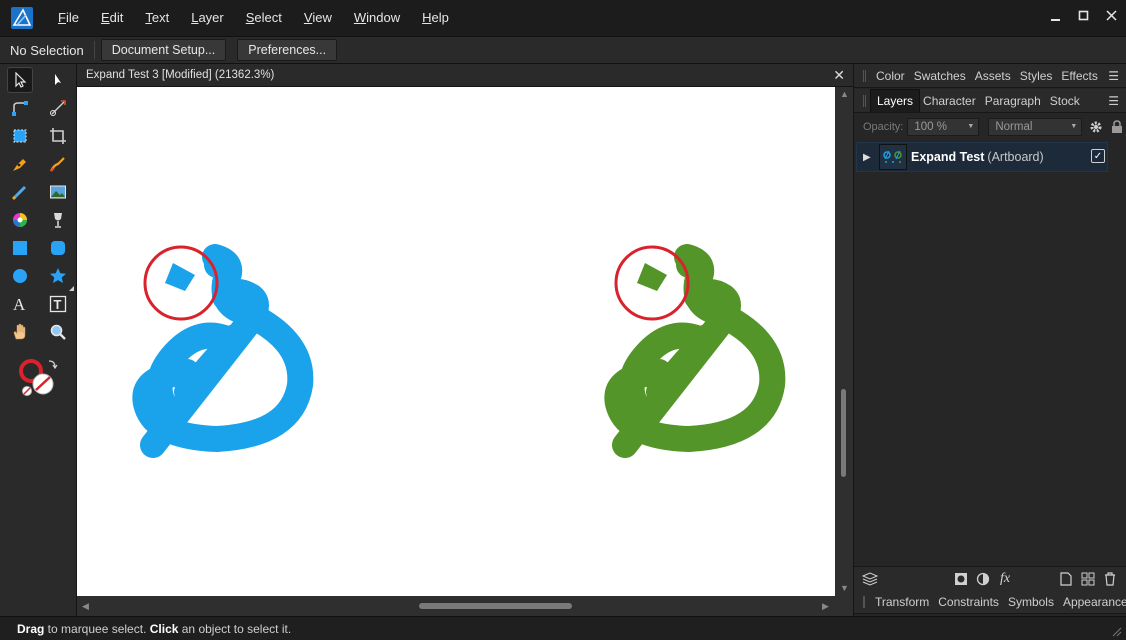 The image size is (1126, 640). Describe the element at coordinates (902, 602) in the screenshot. I see `tab-transform: Transform` at that location.